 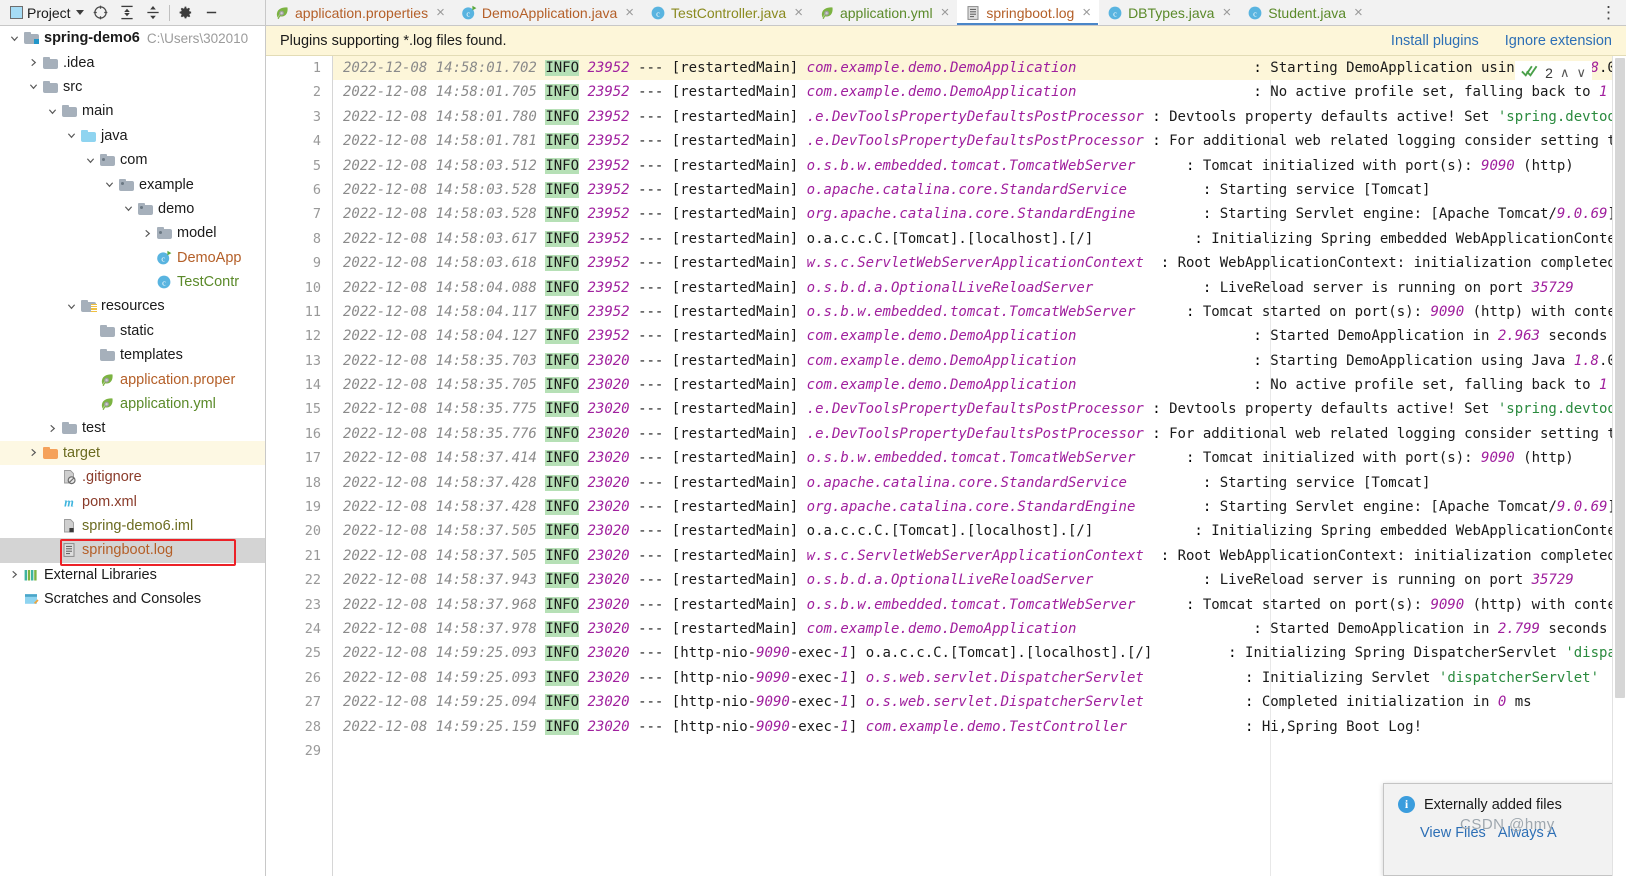 What do you see at coordinates (132, 87) in the screenshot?
I see `tree-item-src: src` at bounding box center [132, 87].